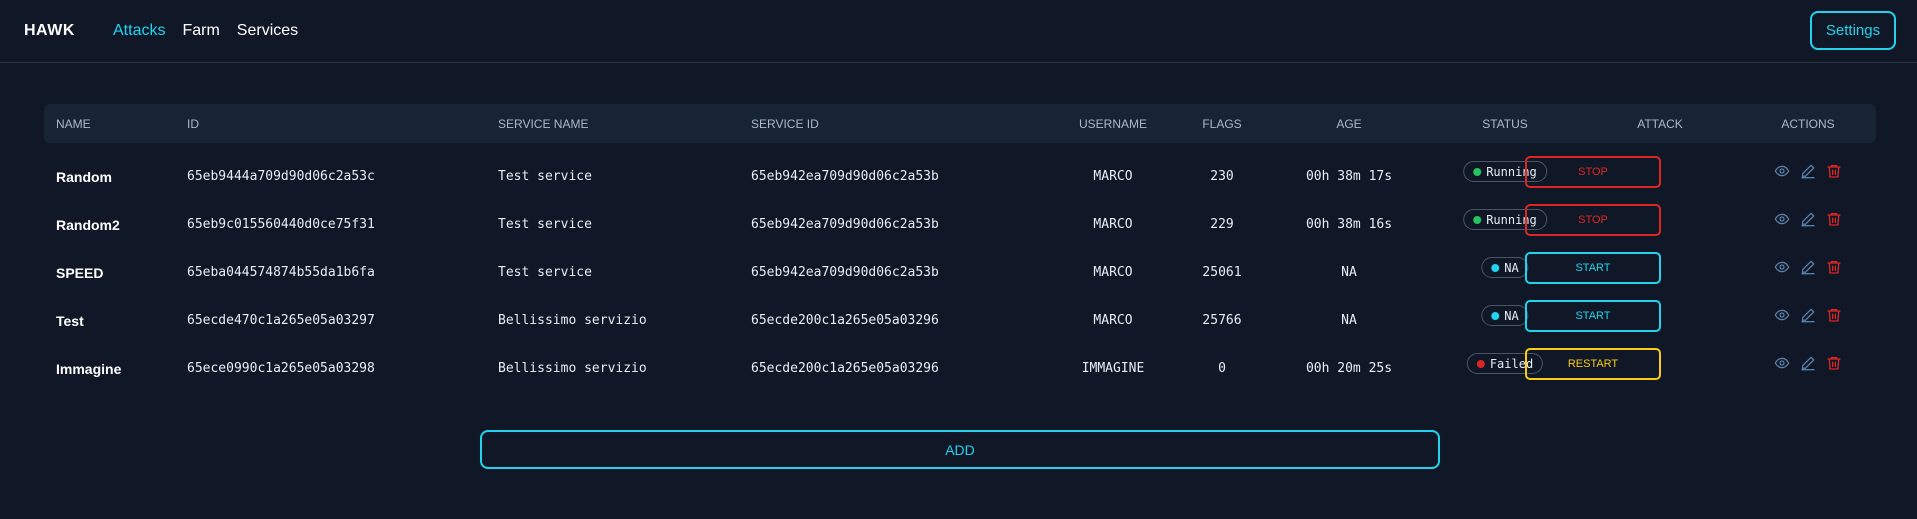 The image size is (1917, 519). I want to click on age: 00h 38m 16s, so click(1349, 224).